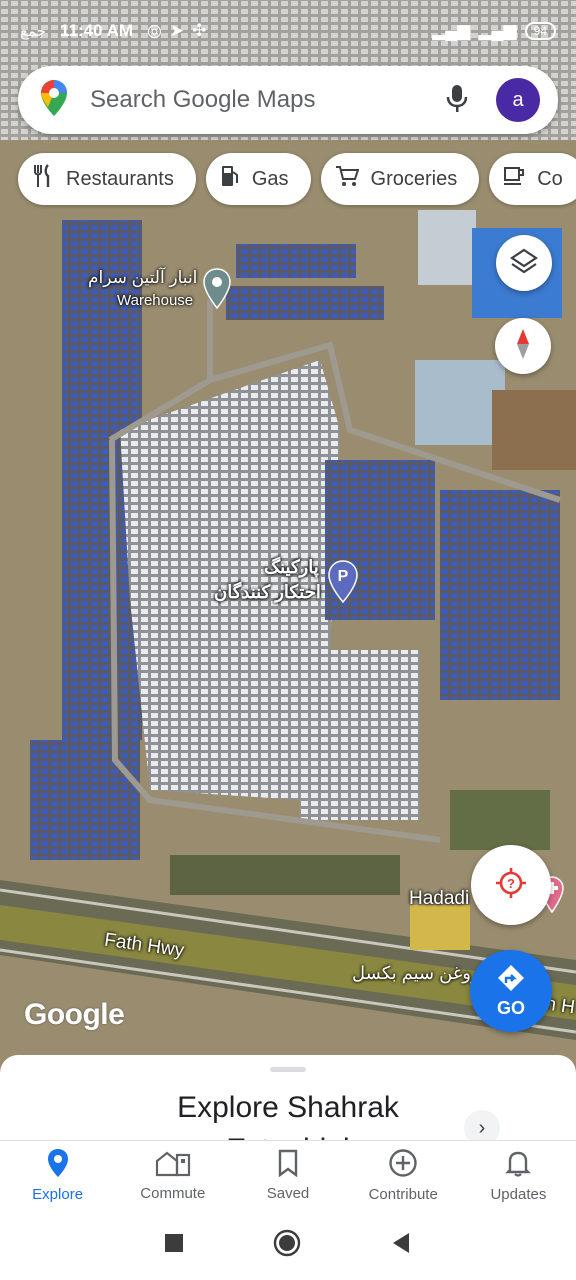 The width and height of the screenshot is (576, 1280). I want to click on recents-icon, so click(174, 1245).